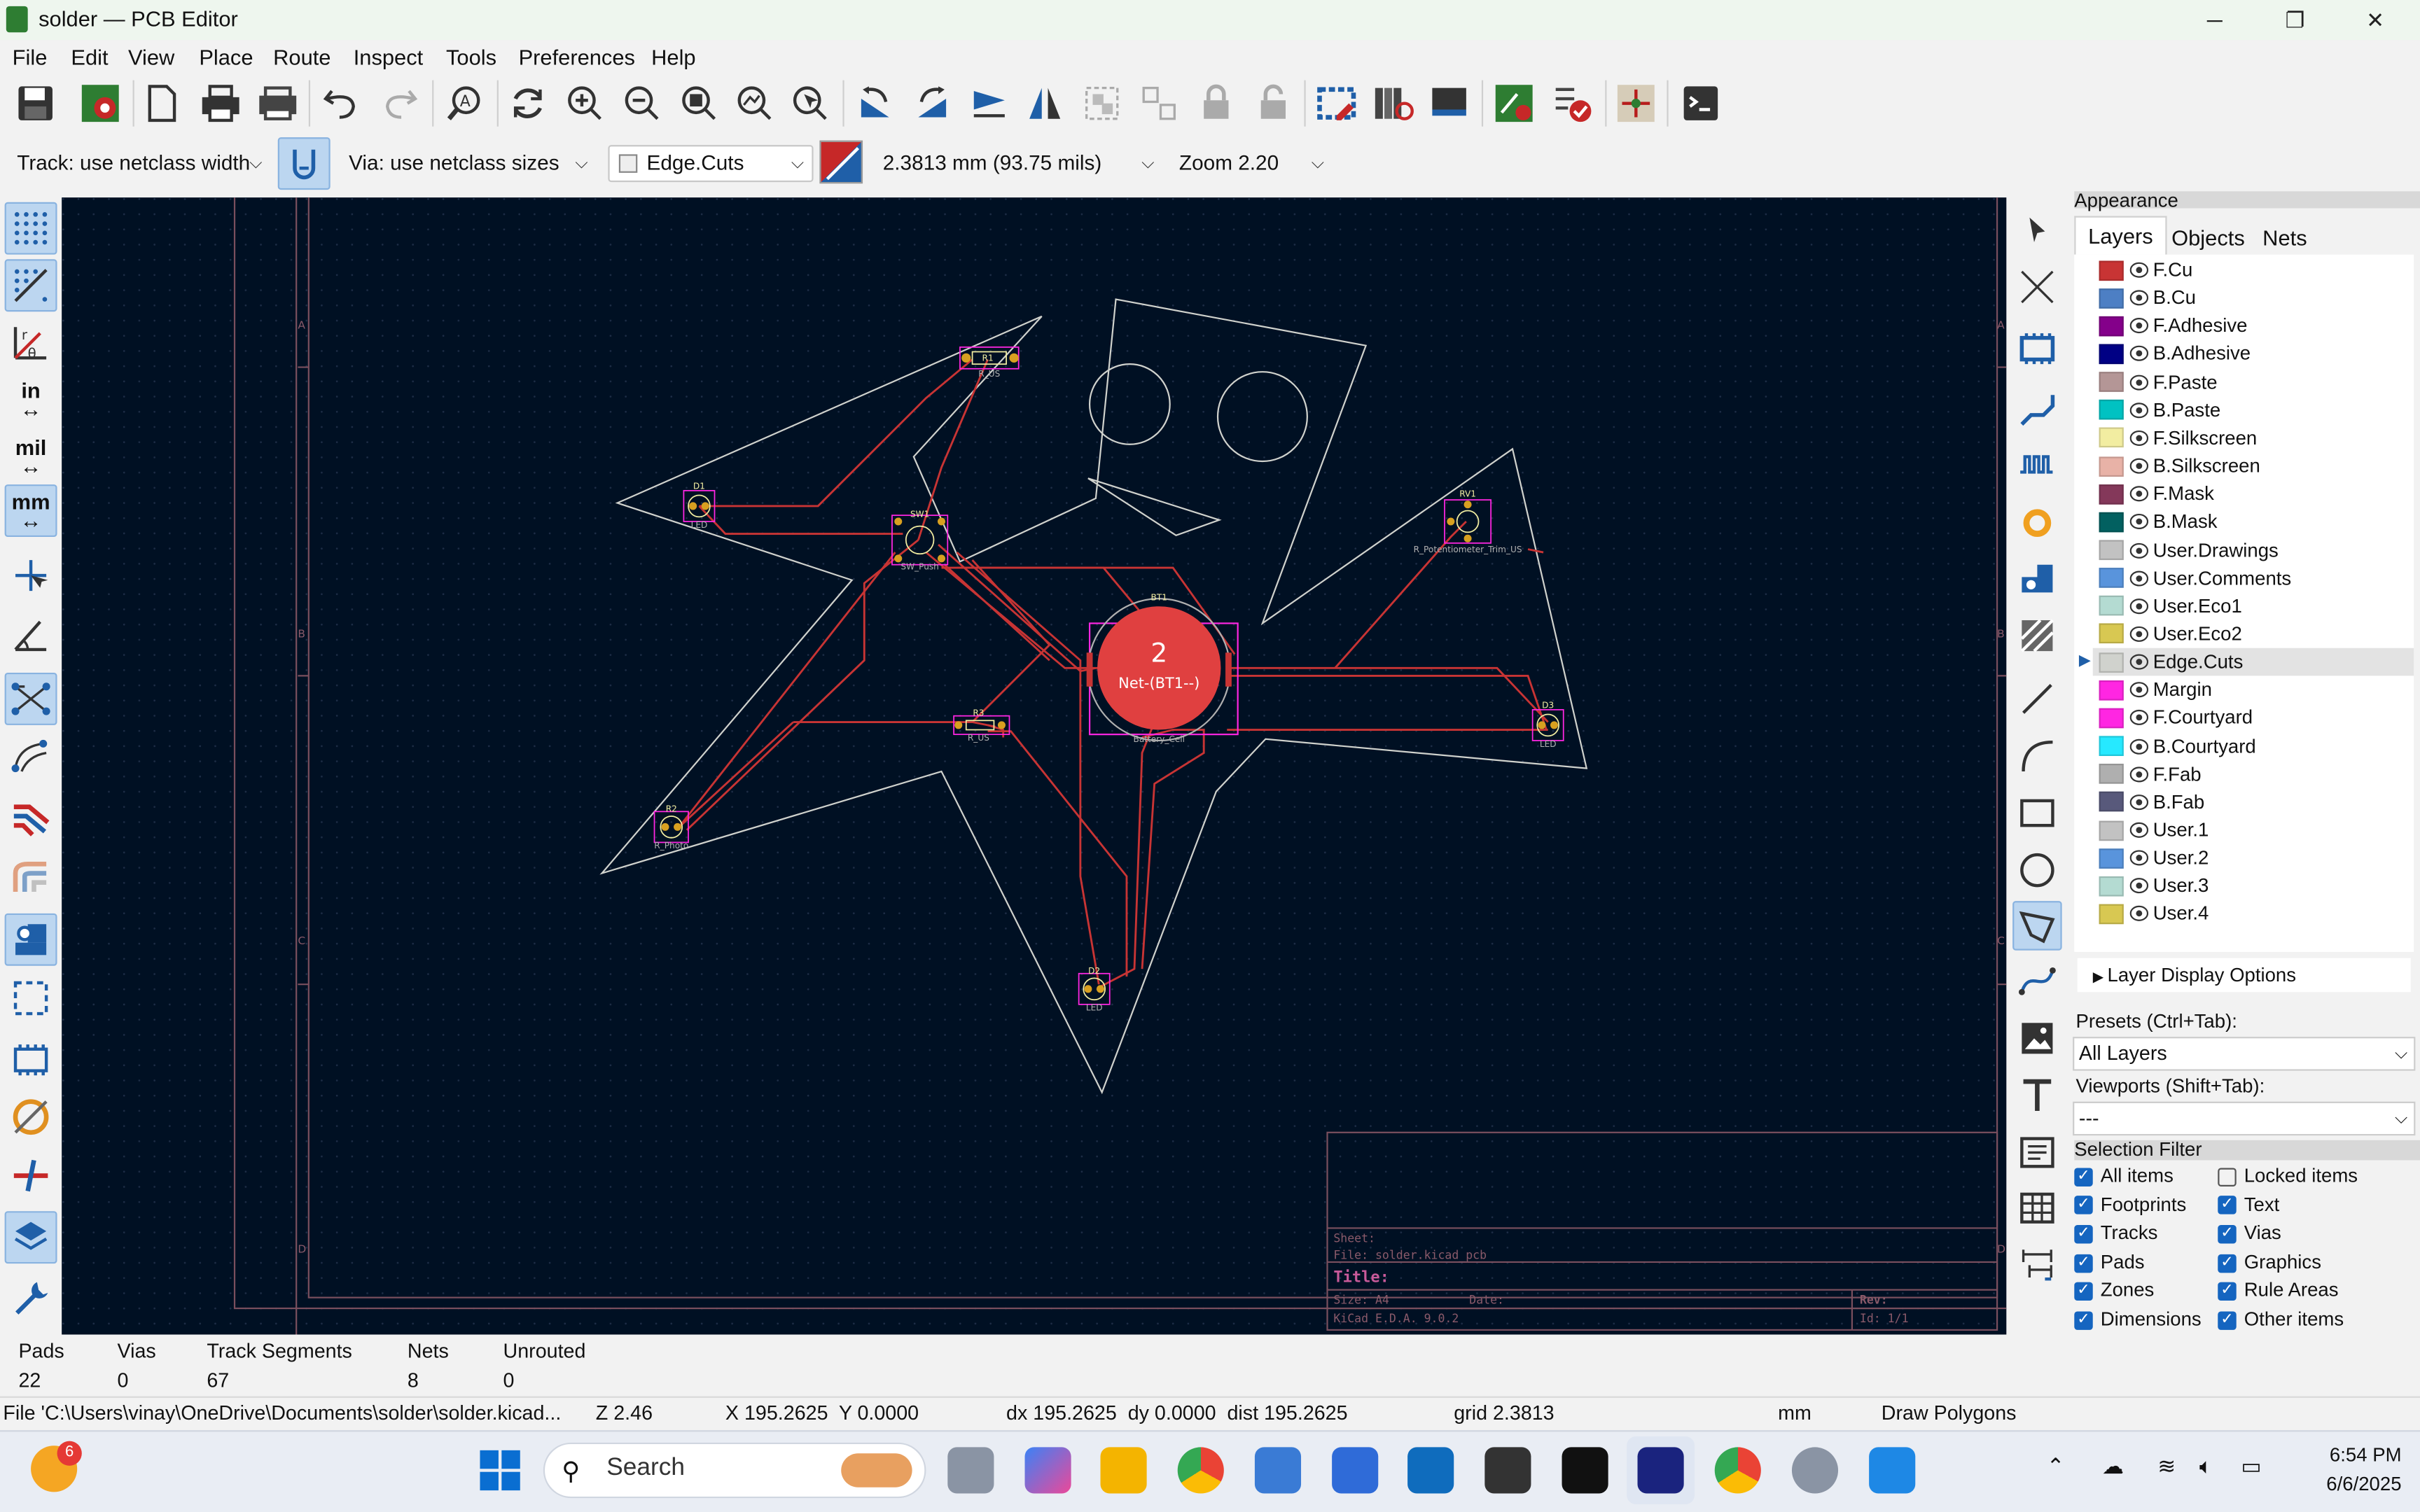  I want to click on filter-tracks: ✓ Tracks, so click(2115, 1233).